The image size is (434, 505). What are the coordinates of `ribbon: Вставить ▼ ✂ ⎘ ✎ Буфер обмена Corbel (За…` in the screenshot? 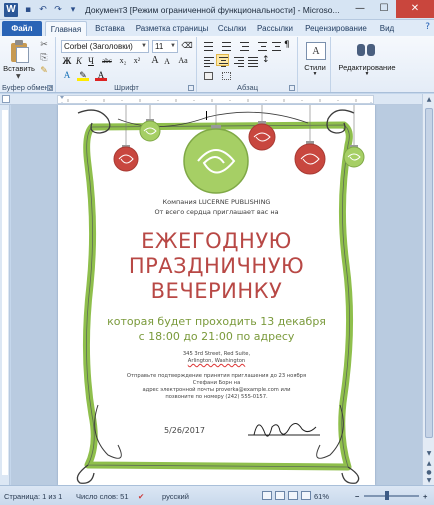 It's located at (217, 64).